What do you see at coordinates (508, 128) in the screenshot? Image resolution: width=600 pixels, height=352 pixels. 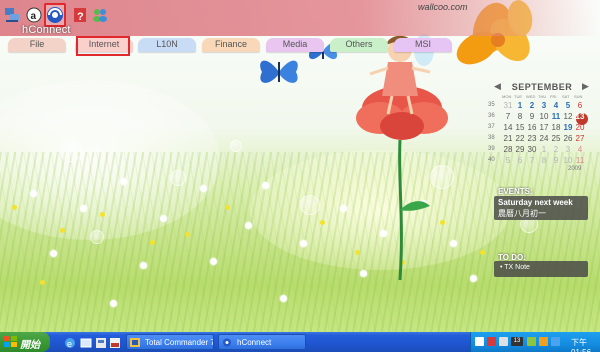 I see `calendar-day: 14` at bounding box center [508, 128].